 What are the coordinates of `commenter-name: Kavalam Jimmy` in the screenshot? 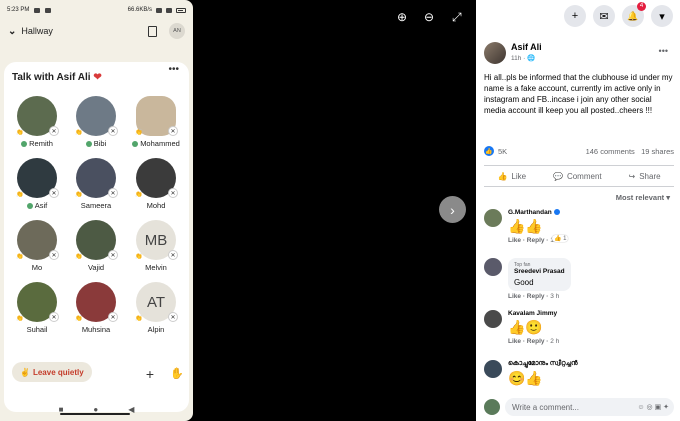 It's located at (533, 313).